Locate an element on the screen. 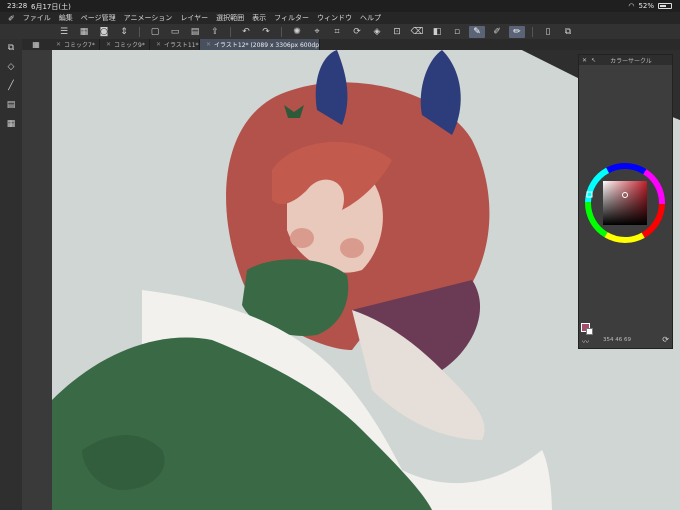  status-right: ◠ 52% is located at coordinates (650, 6).